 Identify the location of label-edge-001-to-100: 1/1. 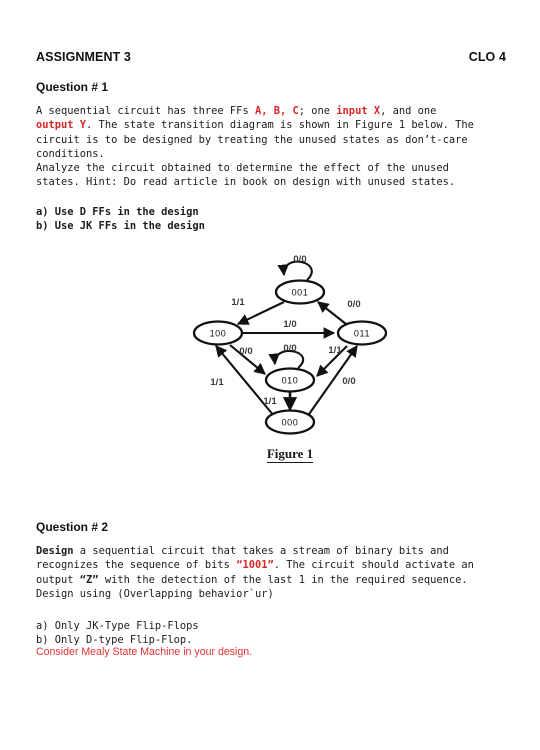
(238, 302).